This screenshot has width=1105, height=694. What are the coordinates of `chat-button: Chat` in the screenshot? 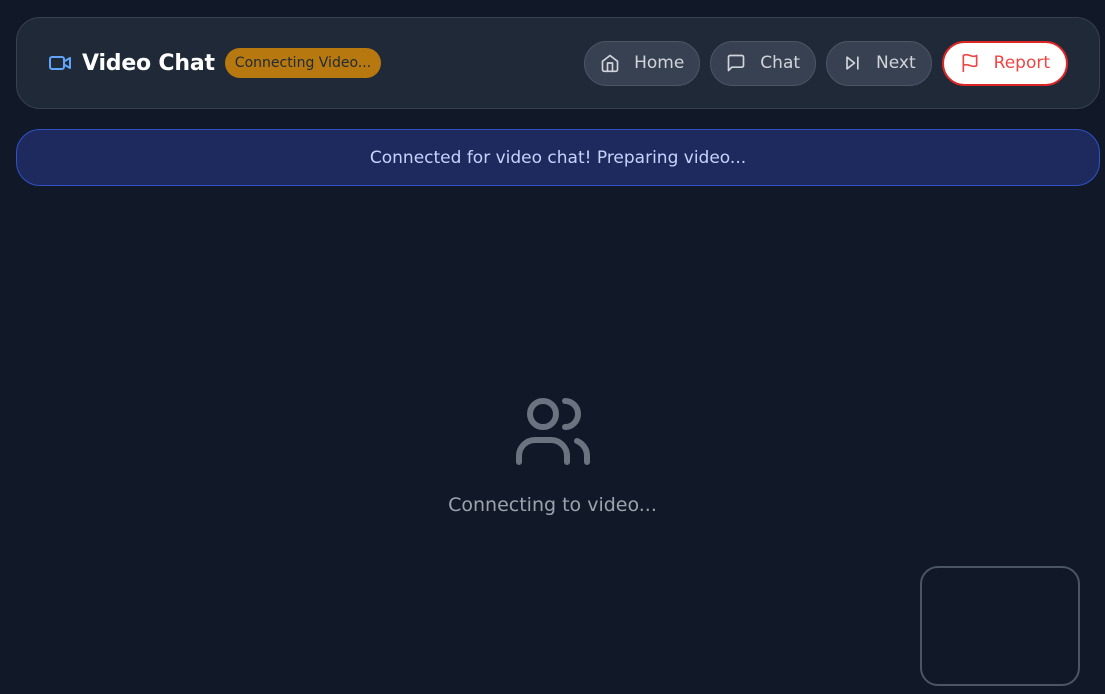 It's located at (763, 63).